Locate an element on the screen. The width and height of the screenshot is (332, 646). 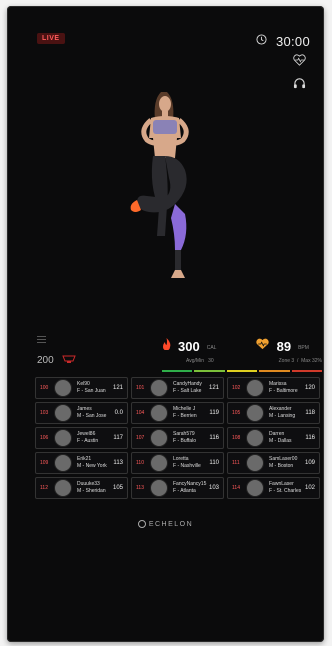
rider-score: 117 is located at coordinates (118, 438).